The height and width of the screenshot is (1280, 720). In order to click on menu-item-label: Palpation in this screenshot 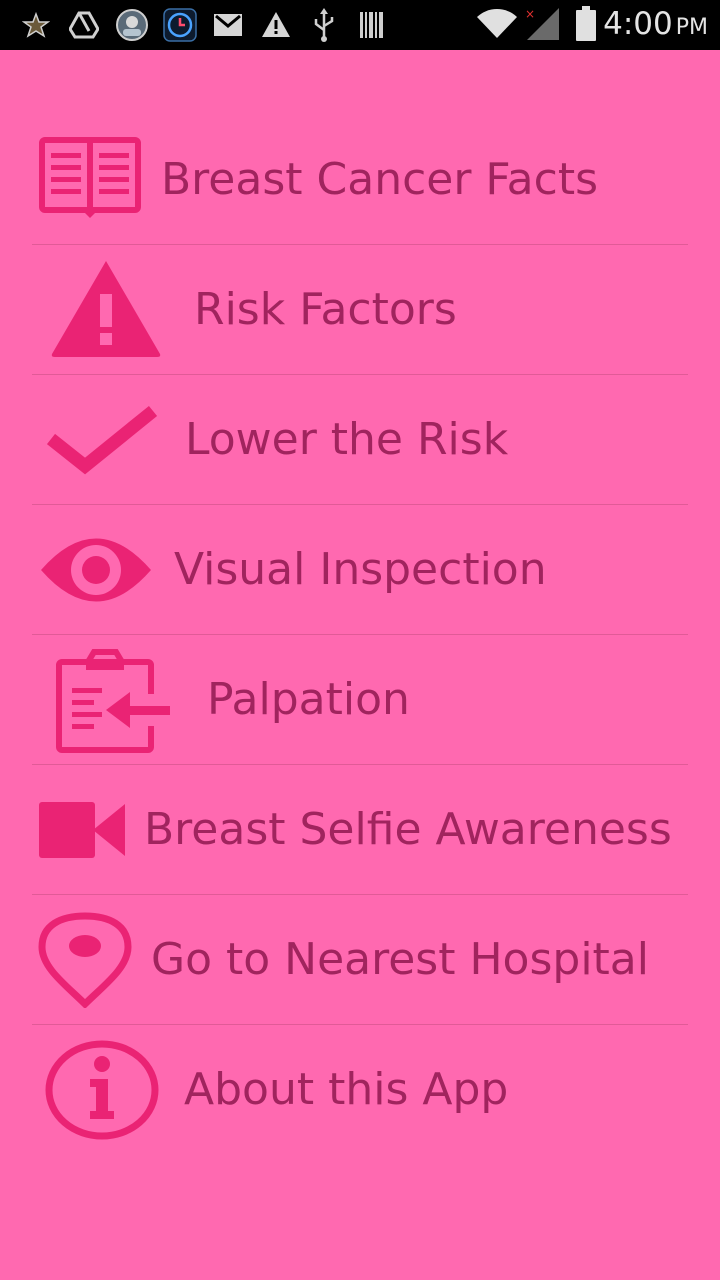, I will do `click(308, 699)`.